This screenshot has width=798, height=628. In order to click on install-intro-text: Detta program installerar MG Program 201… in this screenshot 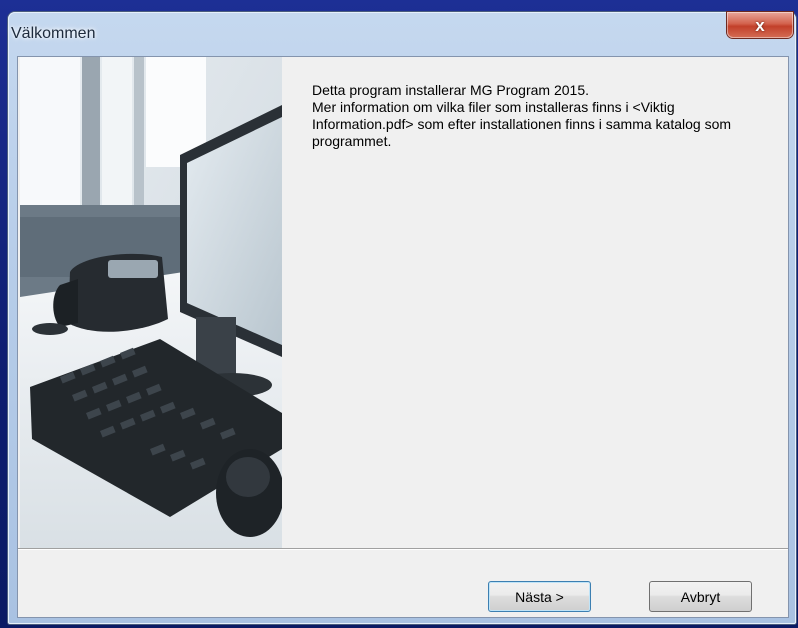, I will do `click(450, 90)`.